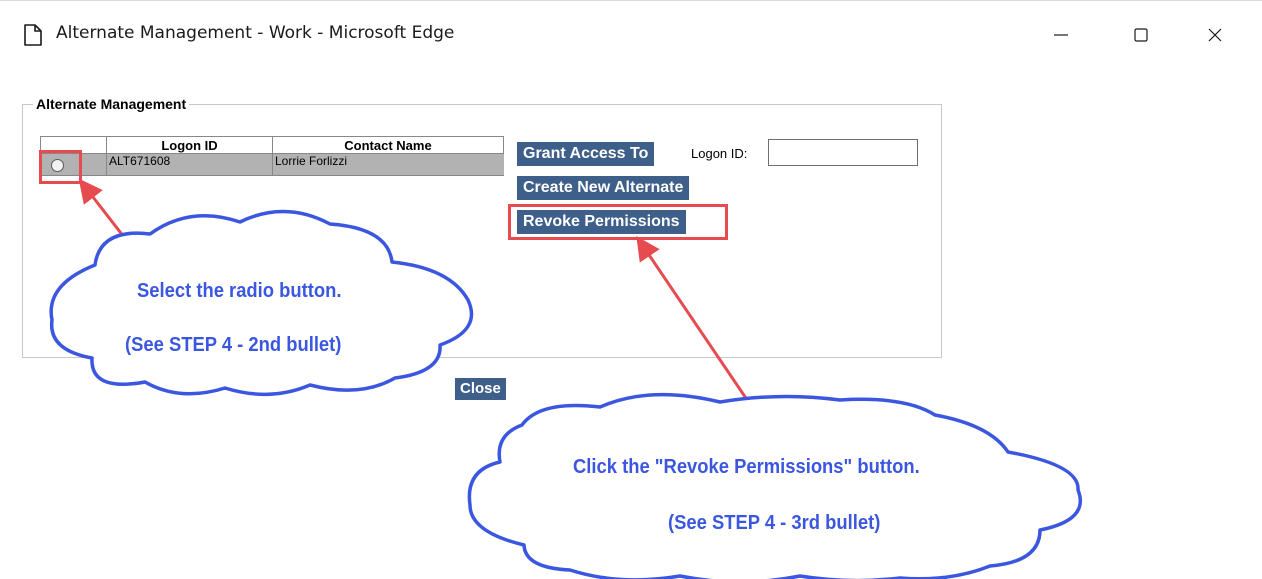 The image size is (1262, 579). I want to click on minimize-button, so click(1061, 35).